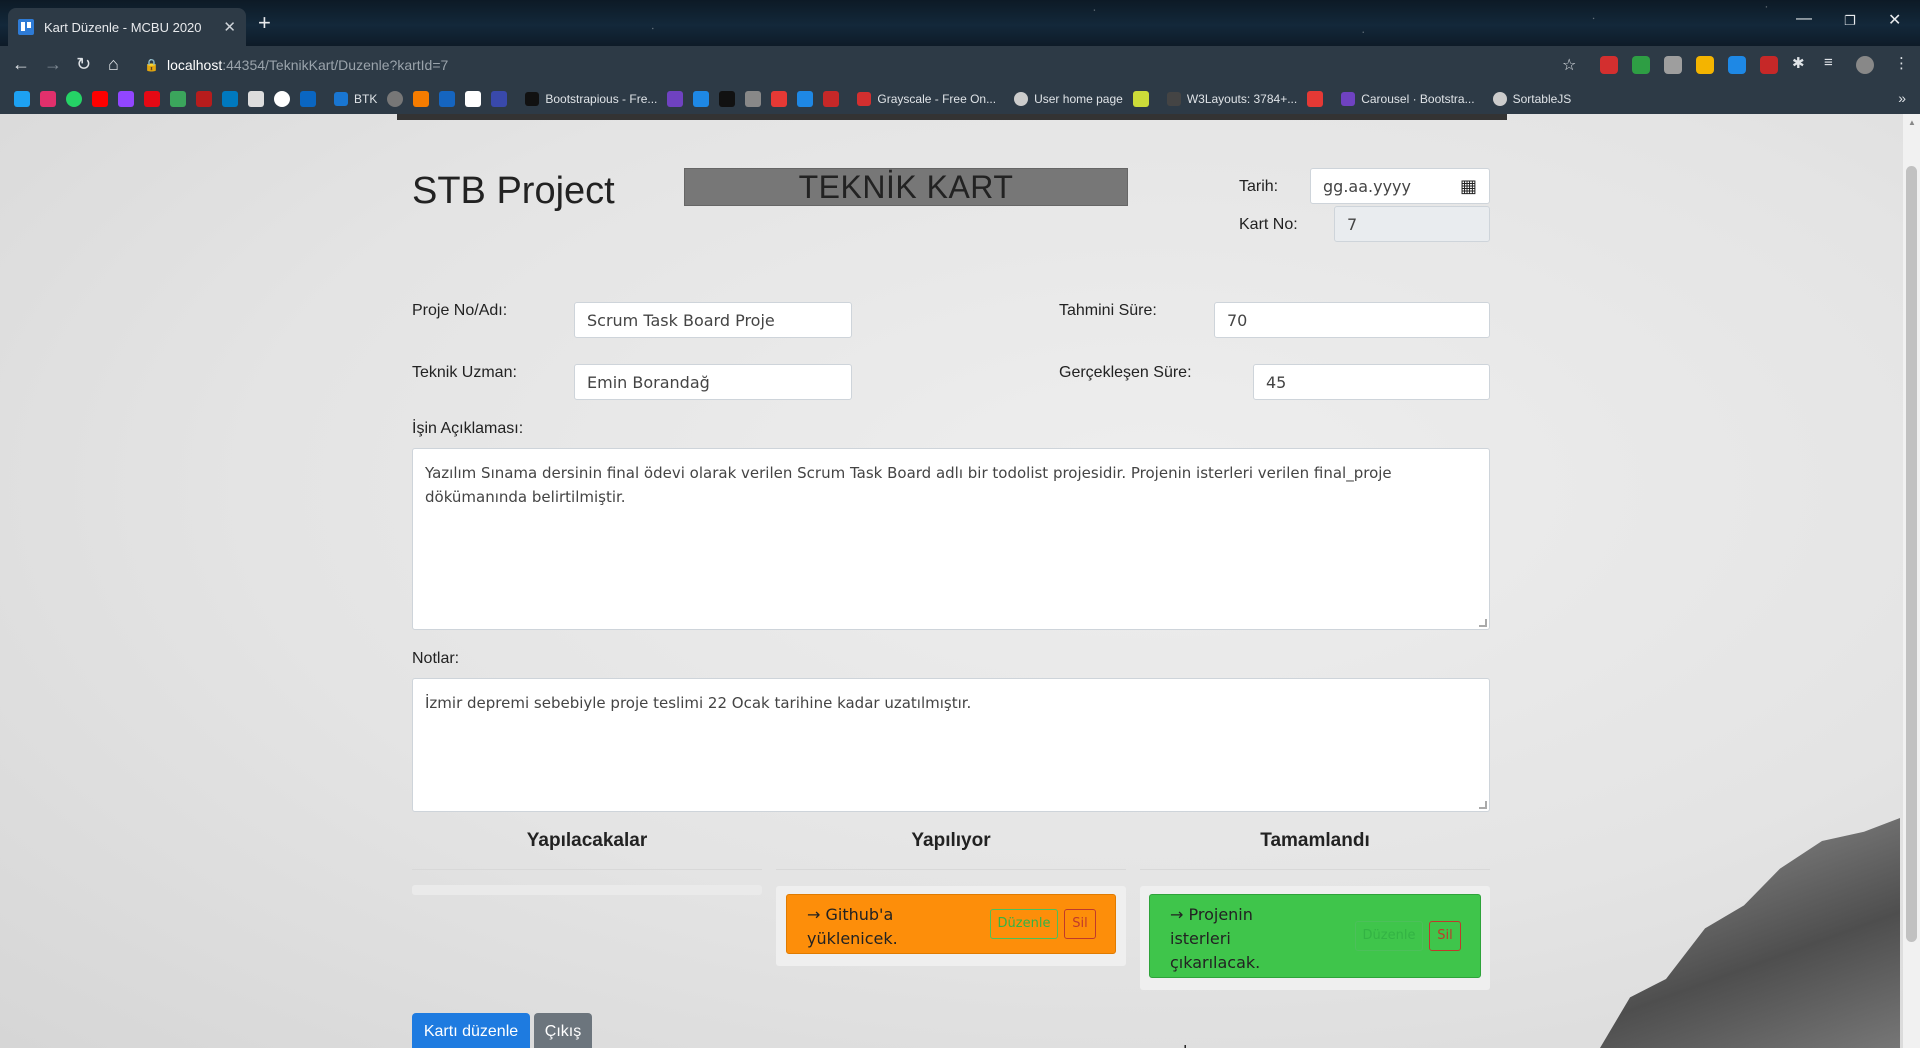  What do you see at coordinates (308, 99) in the screenshot?
I see `linkedin-icon` at bounding box center [308, 99].